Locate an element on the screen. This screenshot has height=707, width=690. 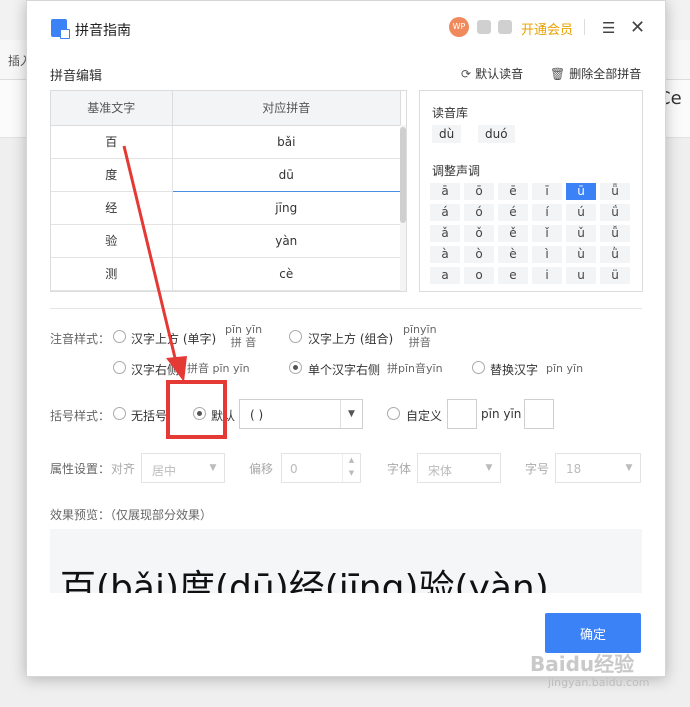
annotation-highlight-box is located at coordinates (196, 409).